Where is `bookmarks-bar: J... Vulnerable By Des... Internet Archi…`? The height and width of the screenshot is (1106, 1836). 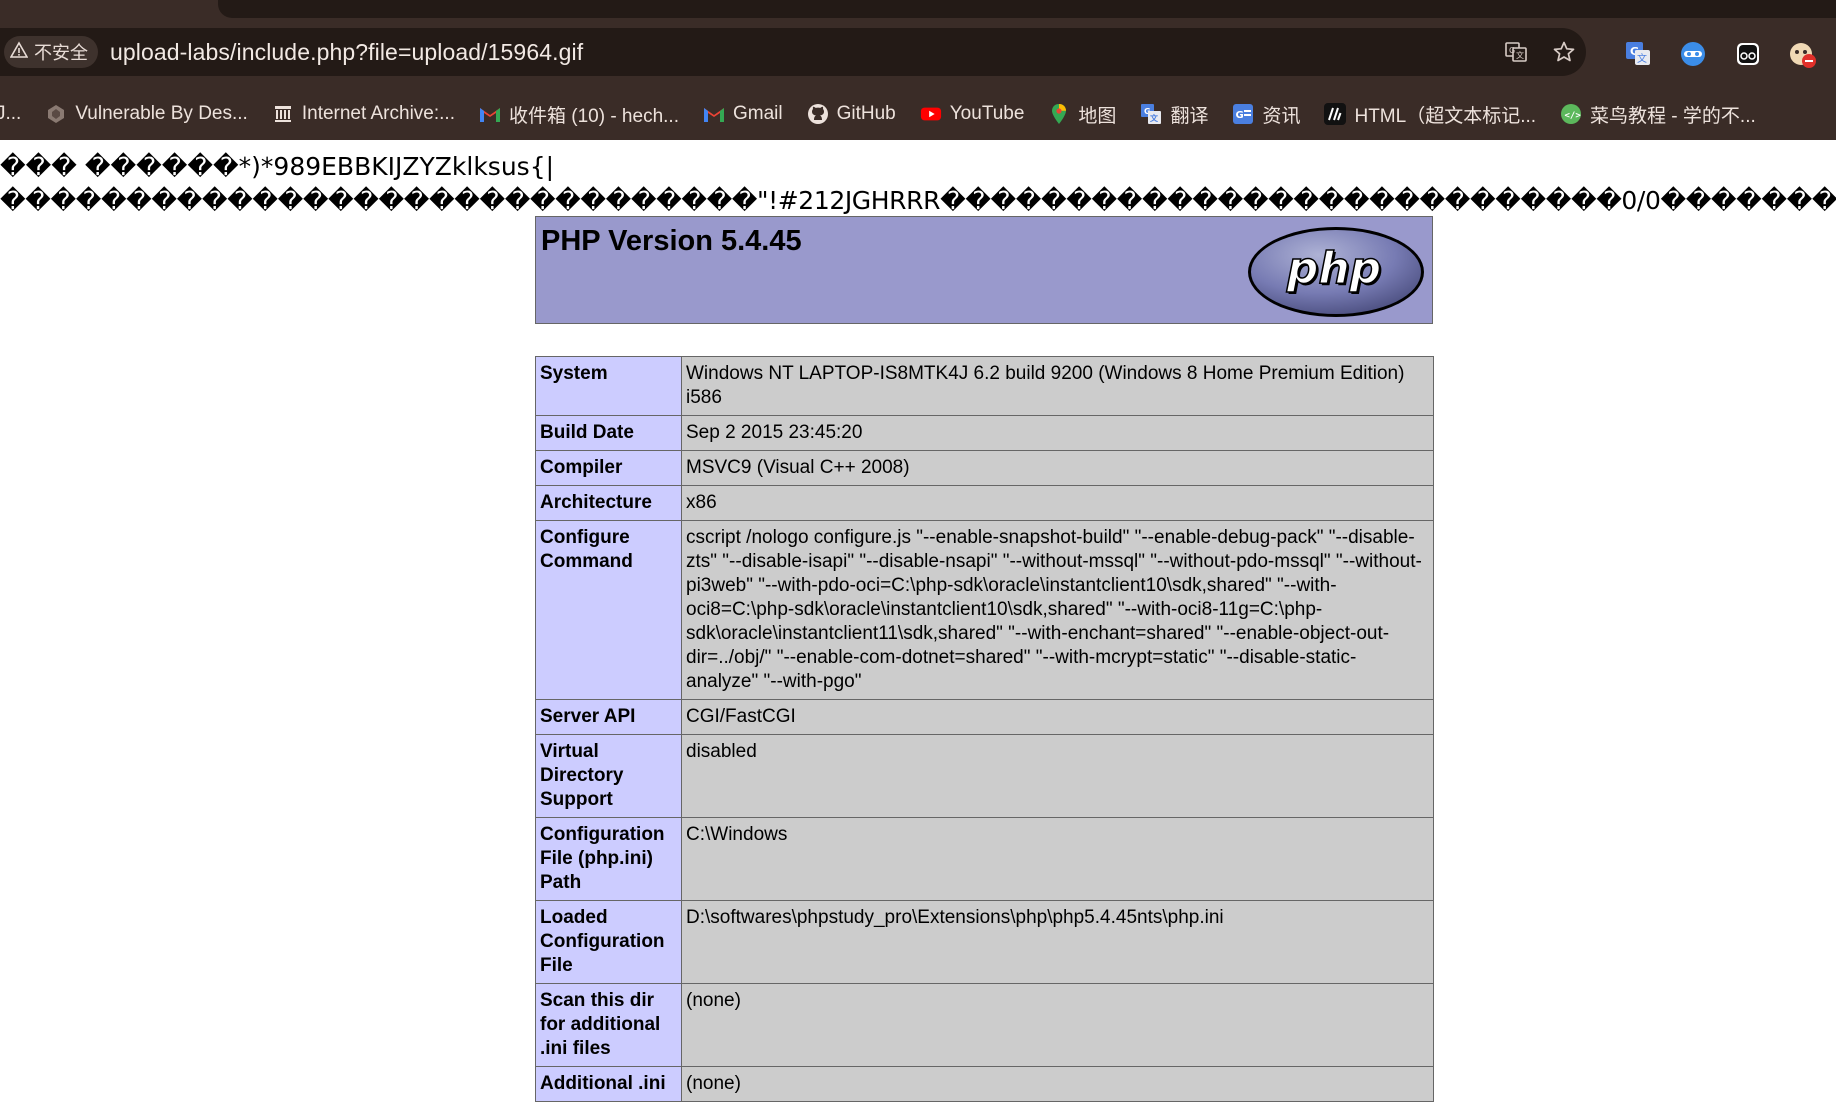
bookmarks-bar: J... Vulnerable By Des... Internet Archi… is located at coordinates (918, 114).